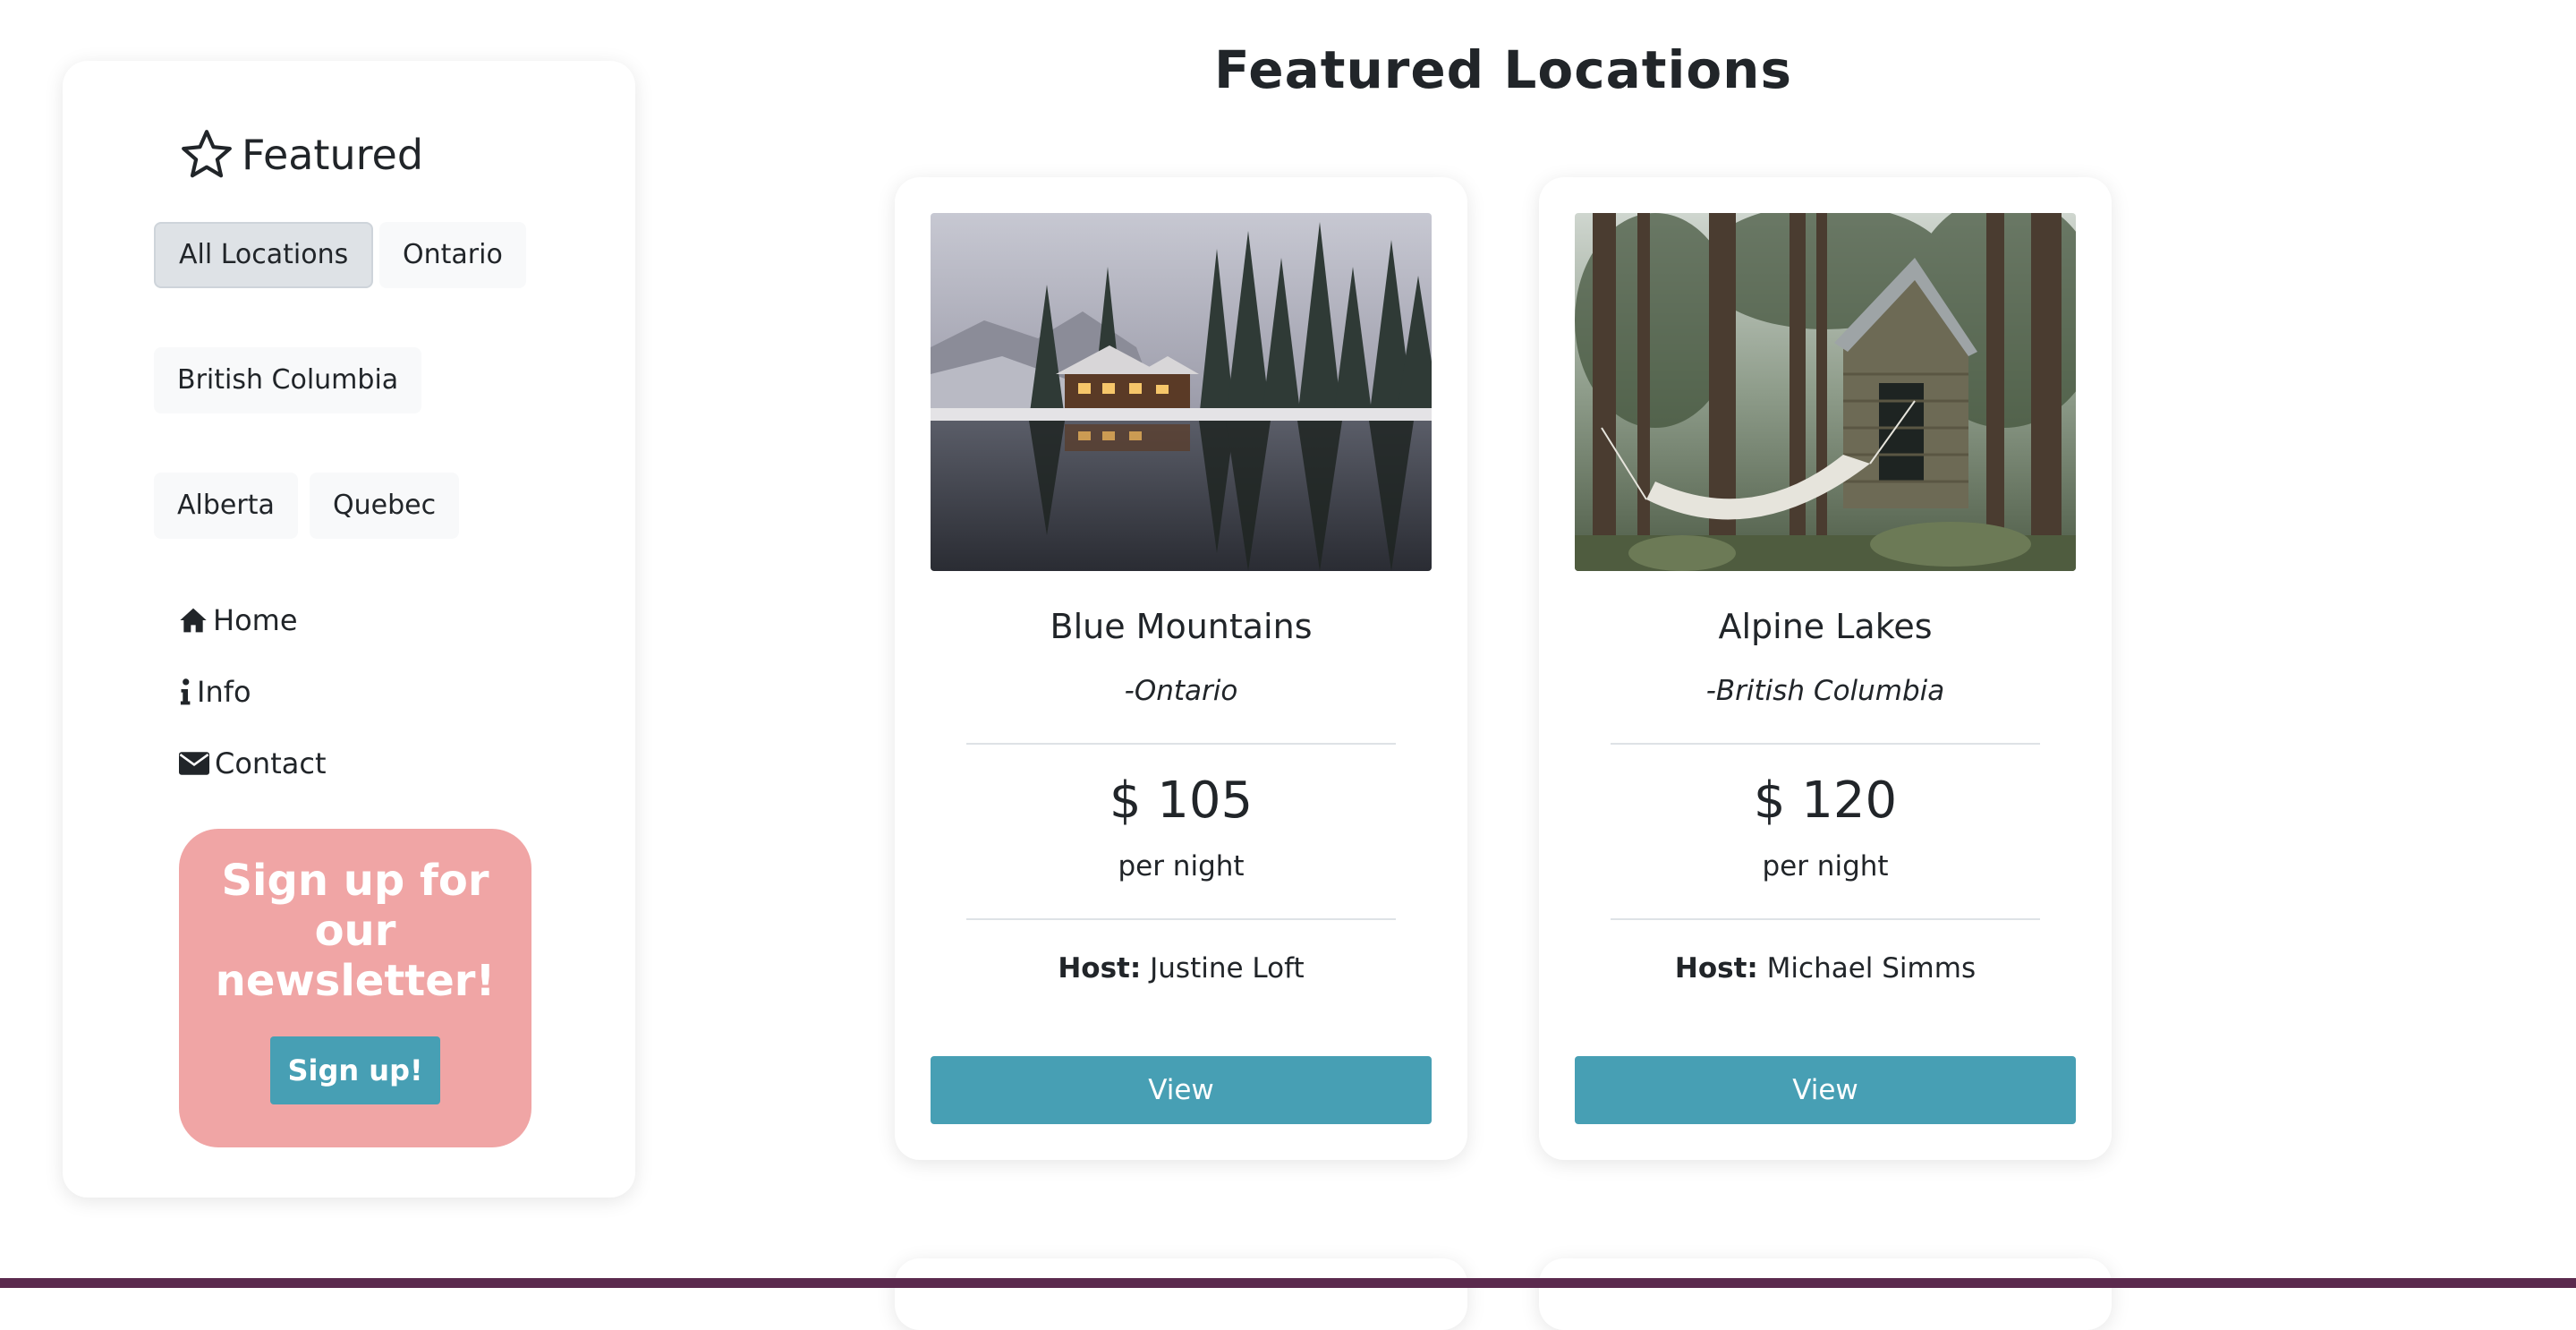 The image size is (2576, 1330). Describe the element at coordinates (264, 255) in the screenshot. I see `filter-all-locations: All Locations` at that location.